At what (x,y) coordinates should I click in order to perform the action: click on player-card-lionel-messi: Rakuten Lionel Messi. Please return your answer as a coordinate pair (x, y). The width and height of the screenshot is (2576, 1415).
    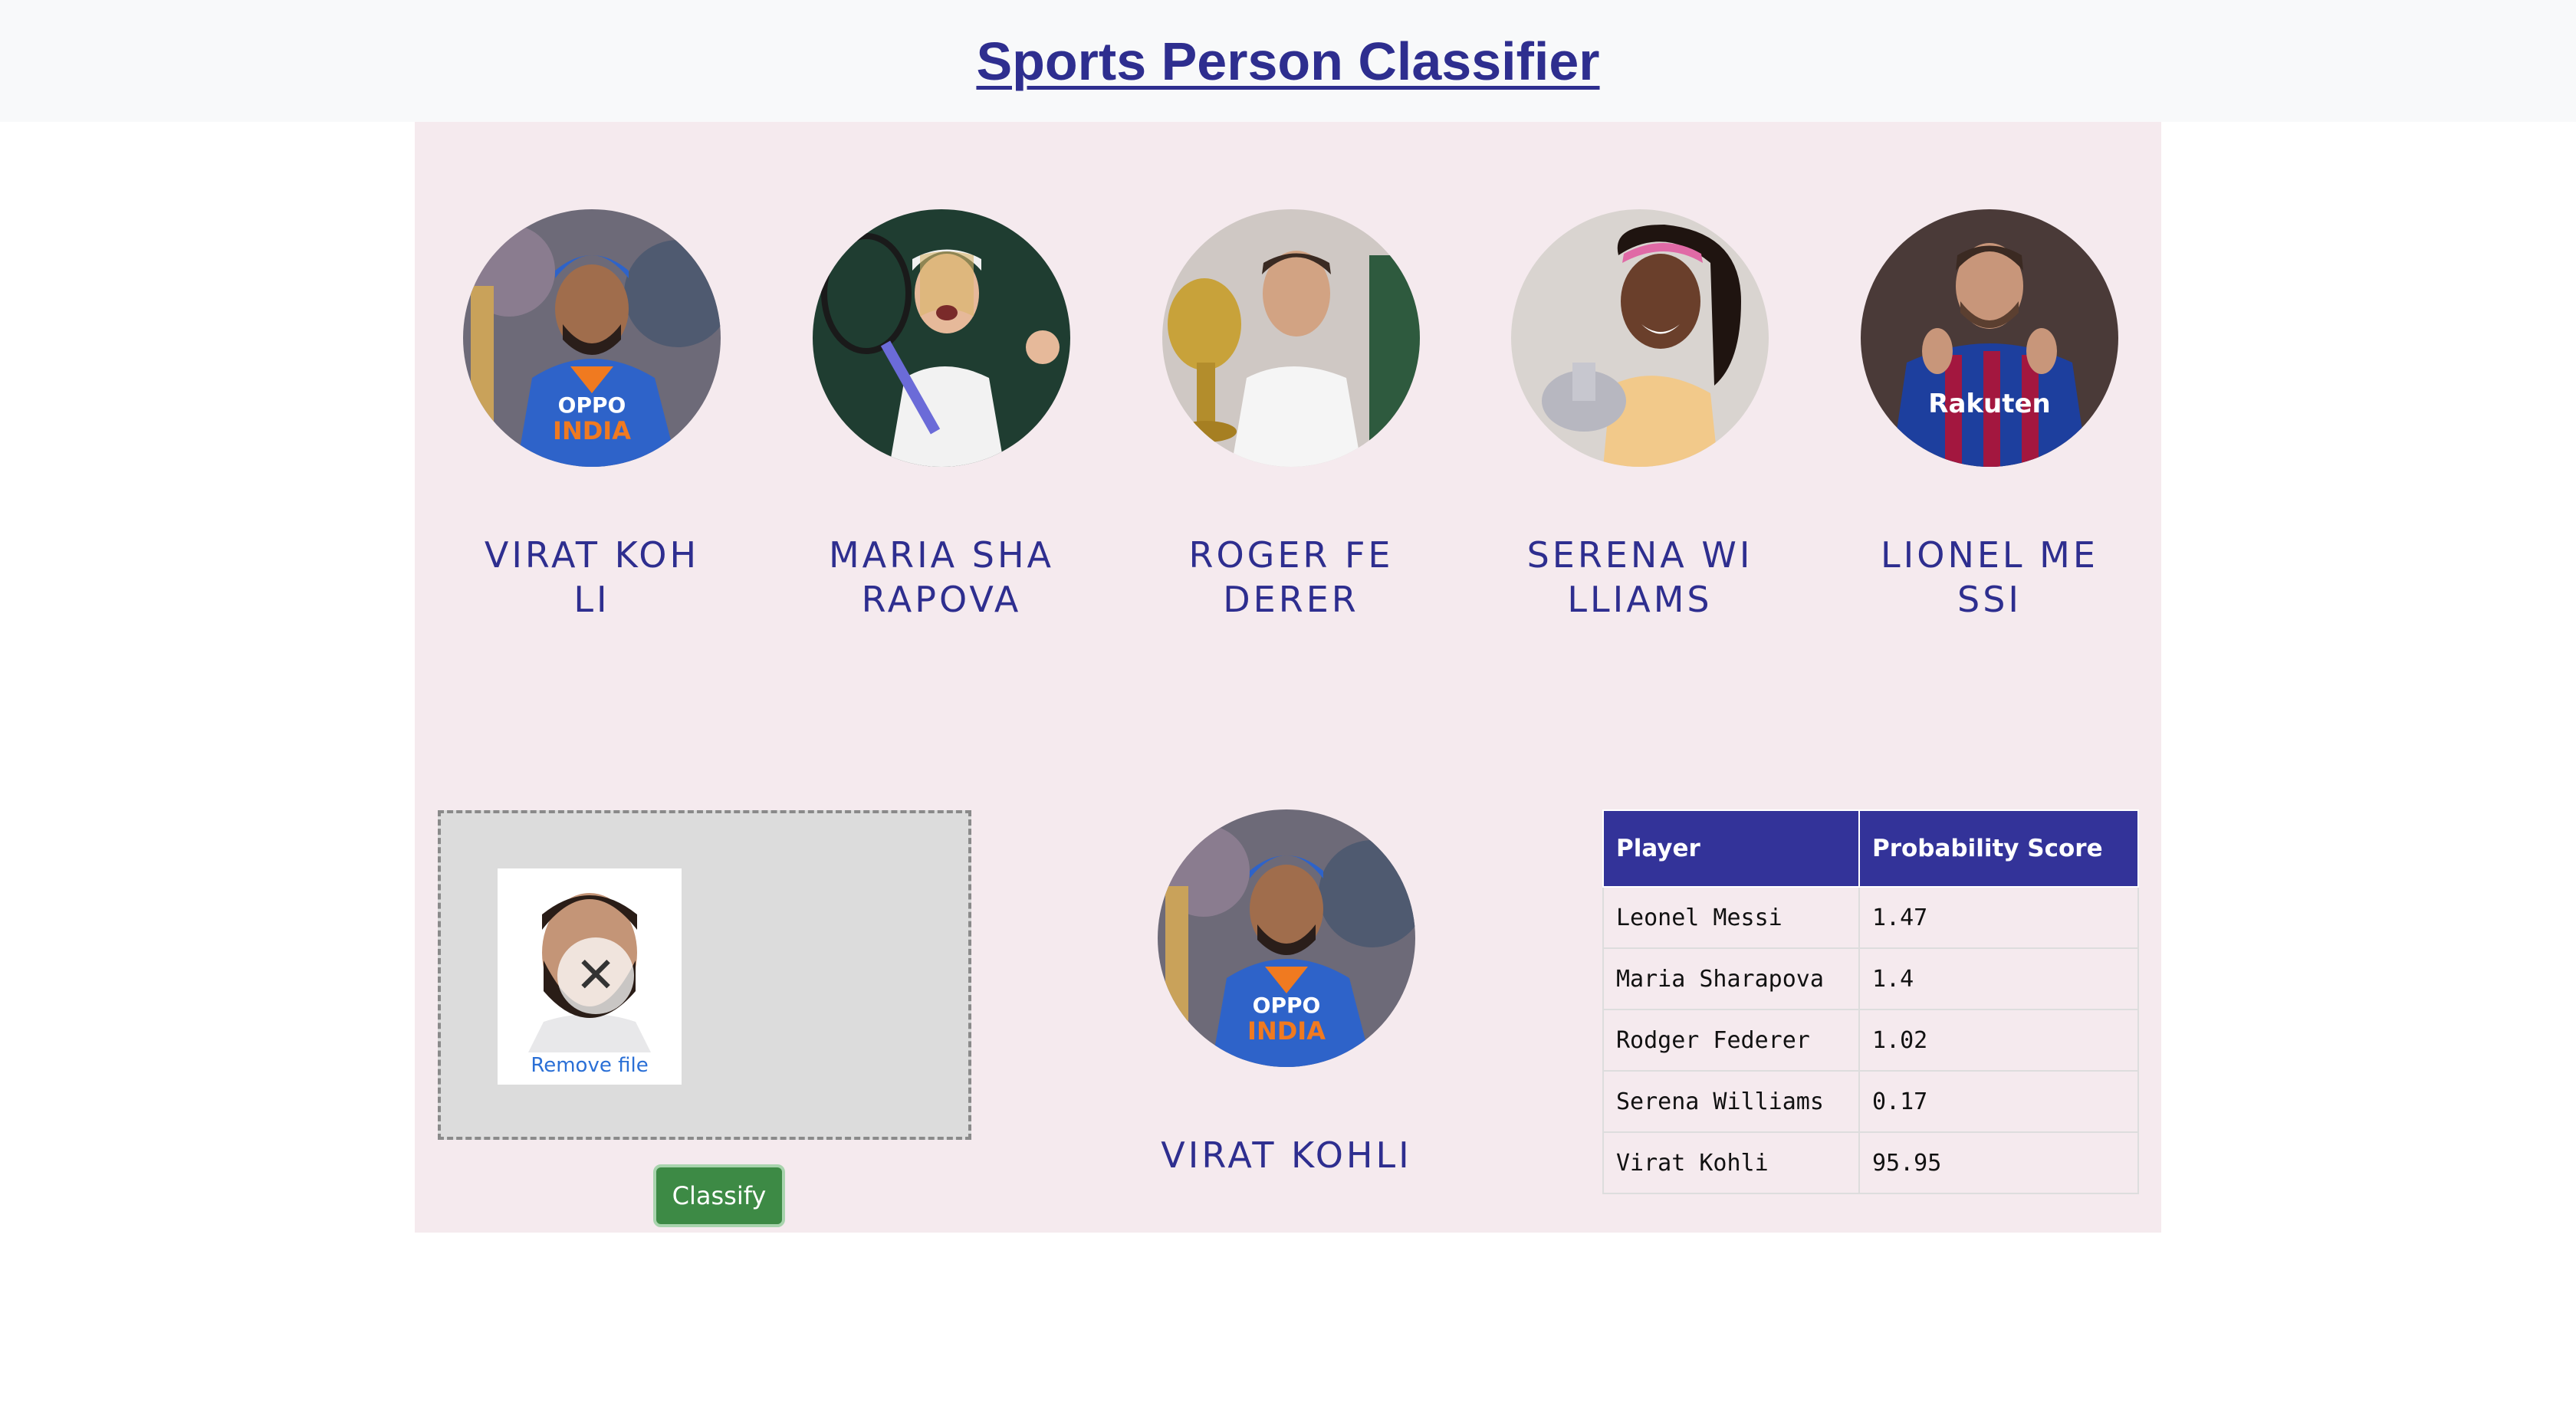
    Looking at the image, I should click on (1990, 415).